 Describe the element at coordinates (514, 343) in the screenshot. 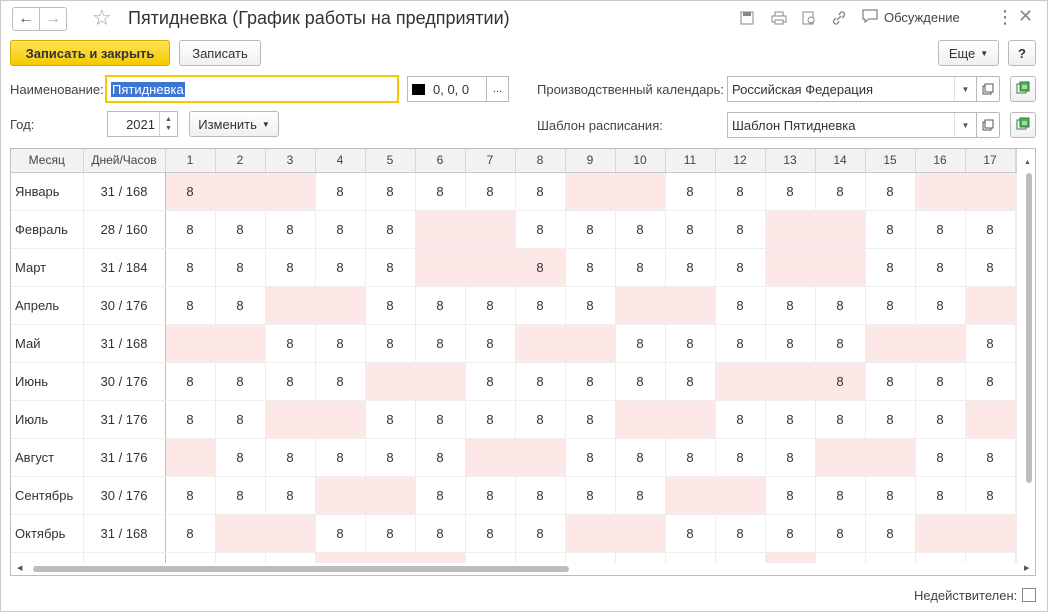

I see `table-row: Май 31 / 168 8 8 8 8 8 8 8 8 8 8 8` at that location.